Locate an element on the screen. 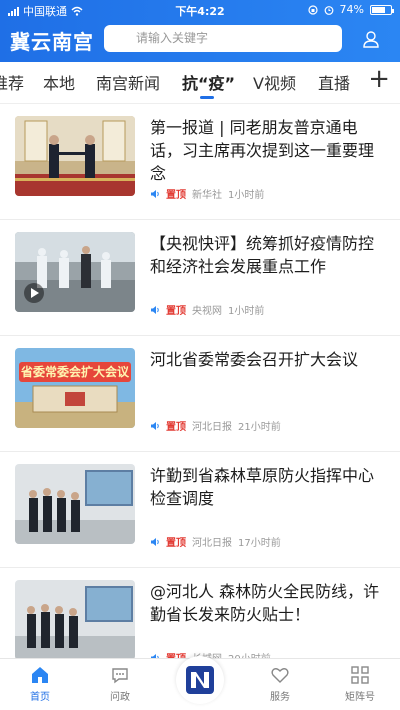 This screenshot has width=400, height=710. play-icon is located at coordinates (34, 293).